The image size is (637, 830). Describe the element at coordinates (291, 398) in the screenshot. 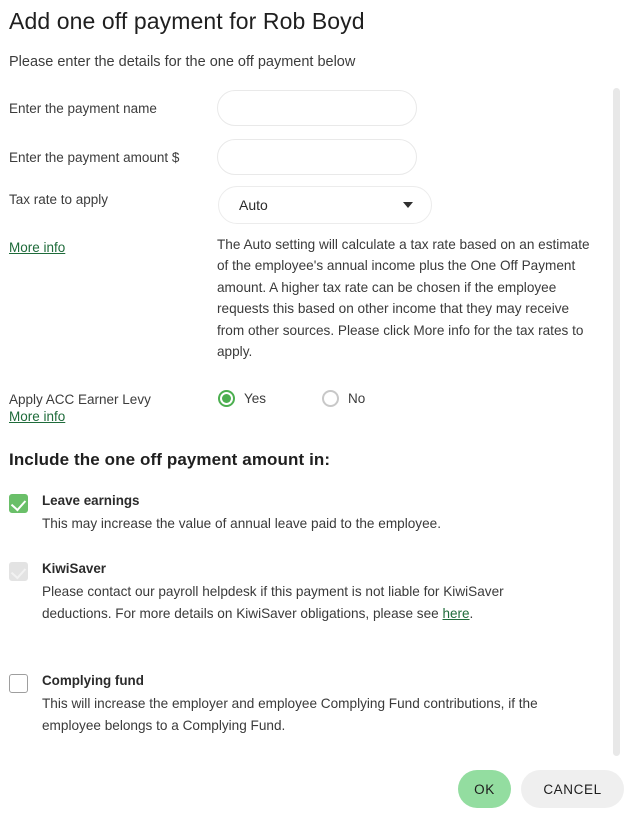

I see `acc-radio-group: Yes No` at that location.